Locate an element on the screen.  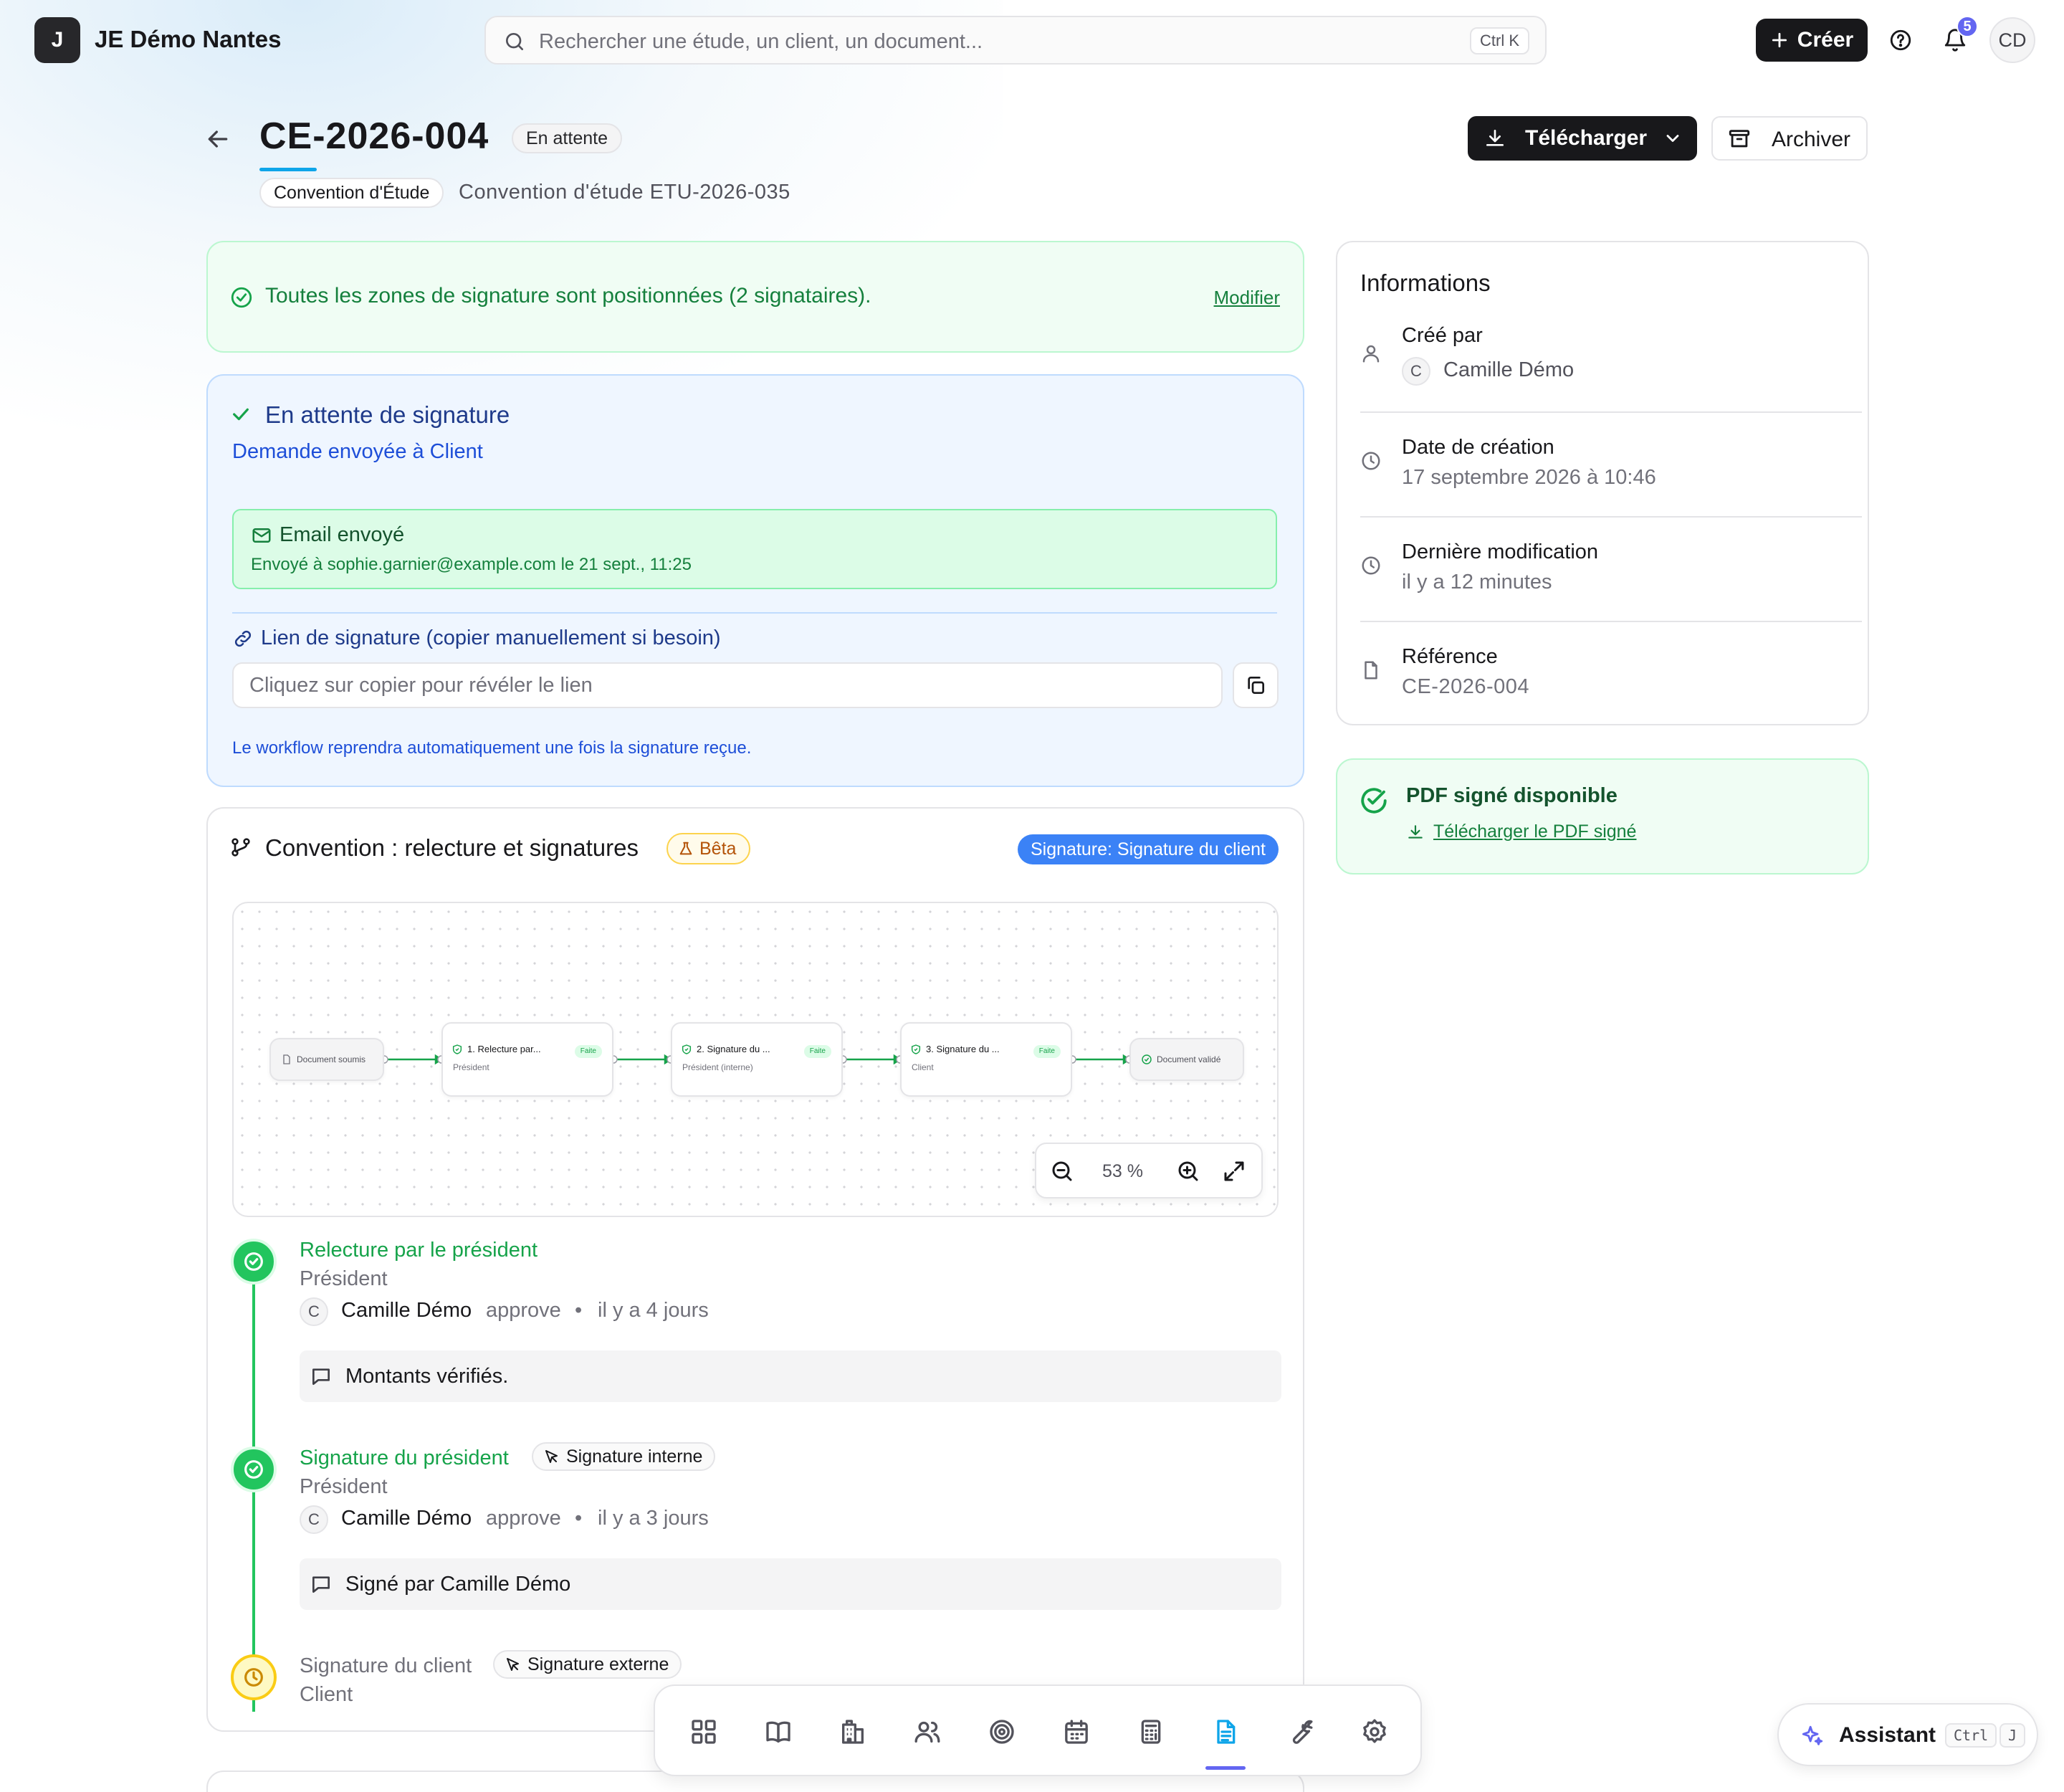
flow-node-end: Document validé is located at coordinates (1186, 1059).